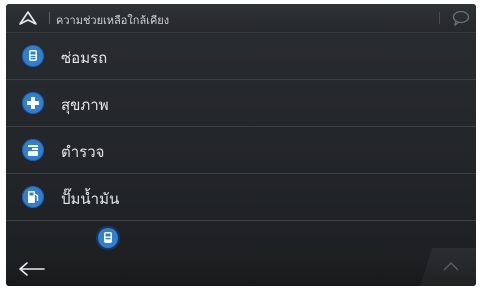  Describe the element at coordinates (451, 266) in the screenshot. I see `chevron-up-icon` at that location.